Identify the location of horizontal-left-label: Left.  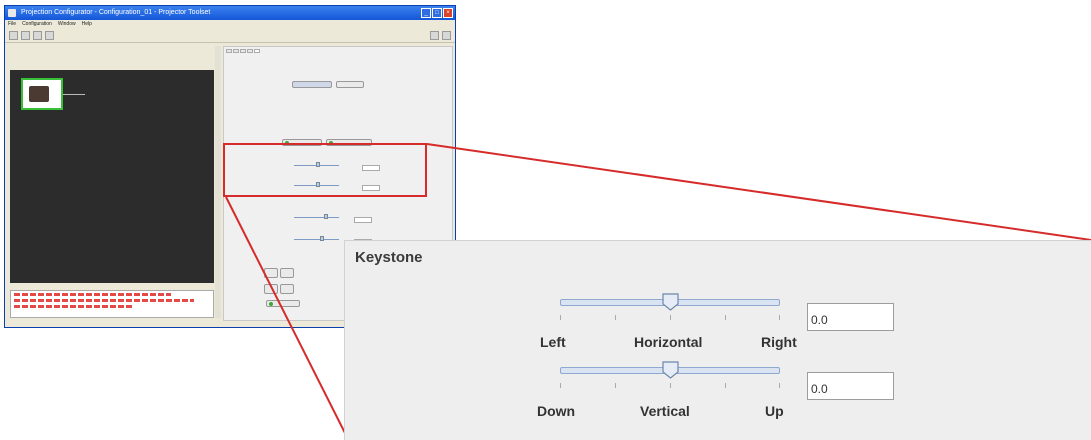
(553, 342).